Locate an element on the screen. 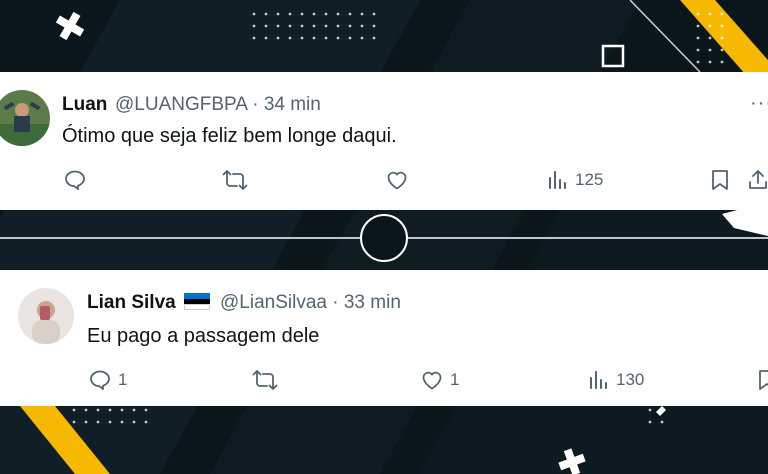  handle-and-time: @LianSilvaa · 33 min is located at coordinates (310, 303).